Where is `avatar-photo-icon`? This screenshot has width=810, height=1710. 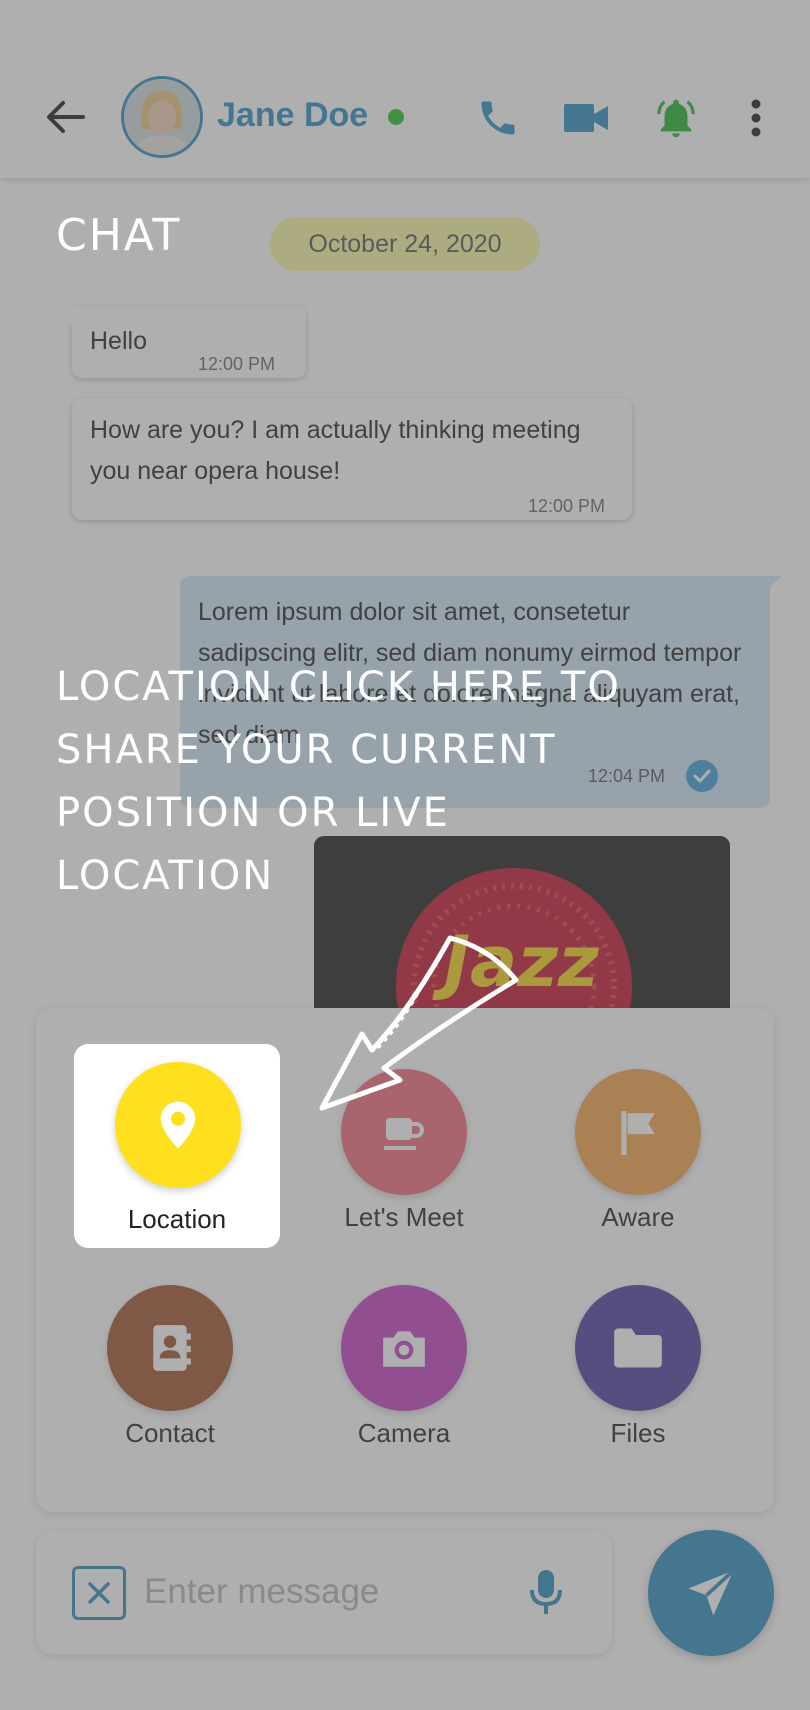 avatar-photo-icon is located at coordinates (162, 117).